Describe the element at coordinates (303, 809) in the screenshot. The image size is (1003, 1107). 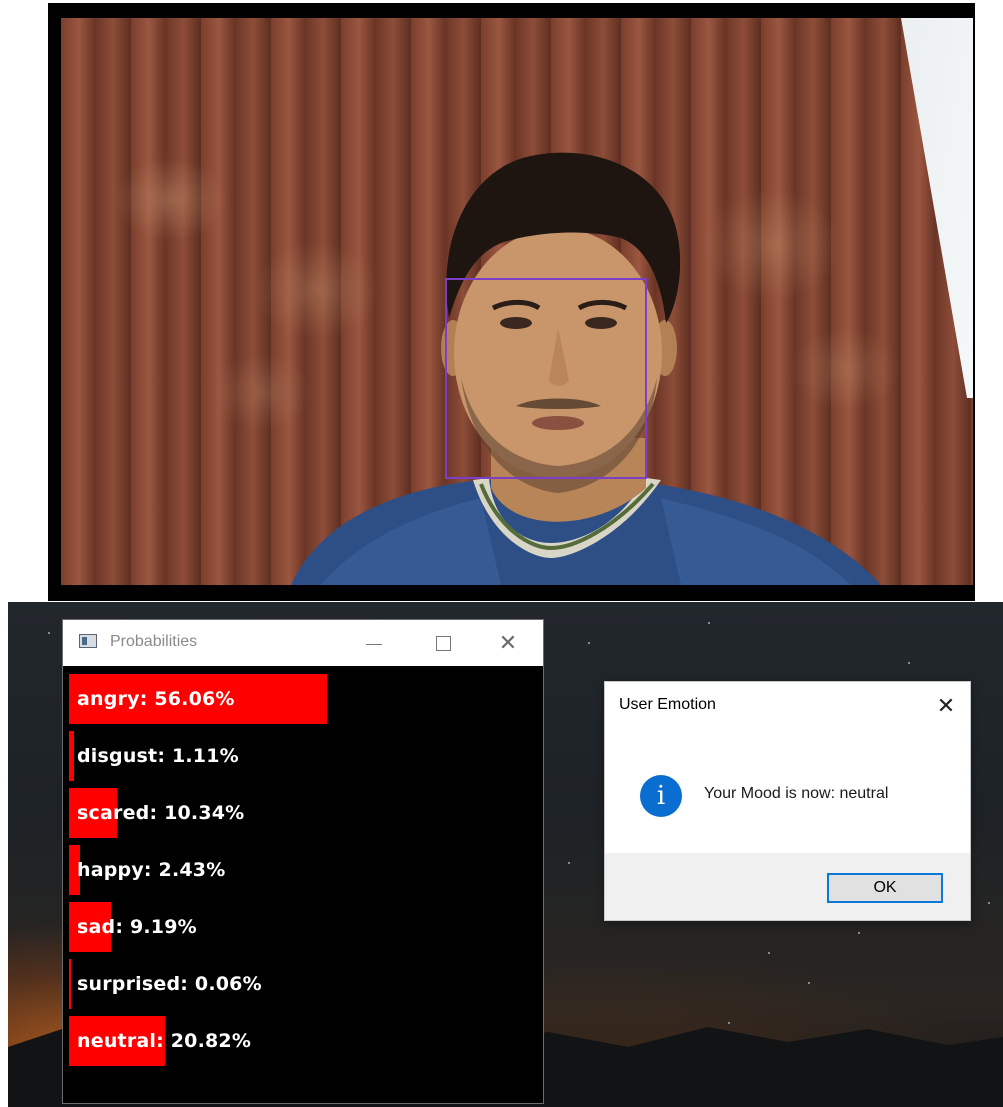
I see `probability-row: scared: 10.34%` at that location.